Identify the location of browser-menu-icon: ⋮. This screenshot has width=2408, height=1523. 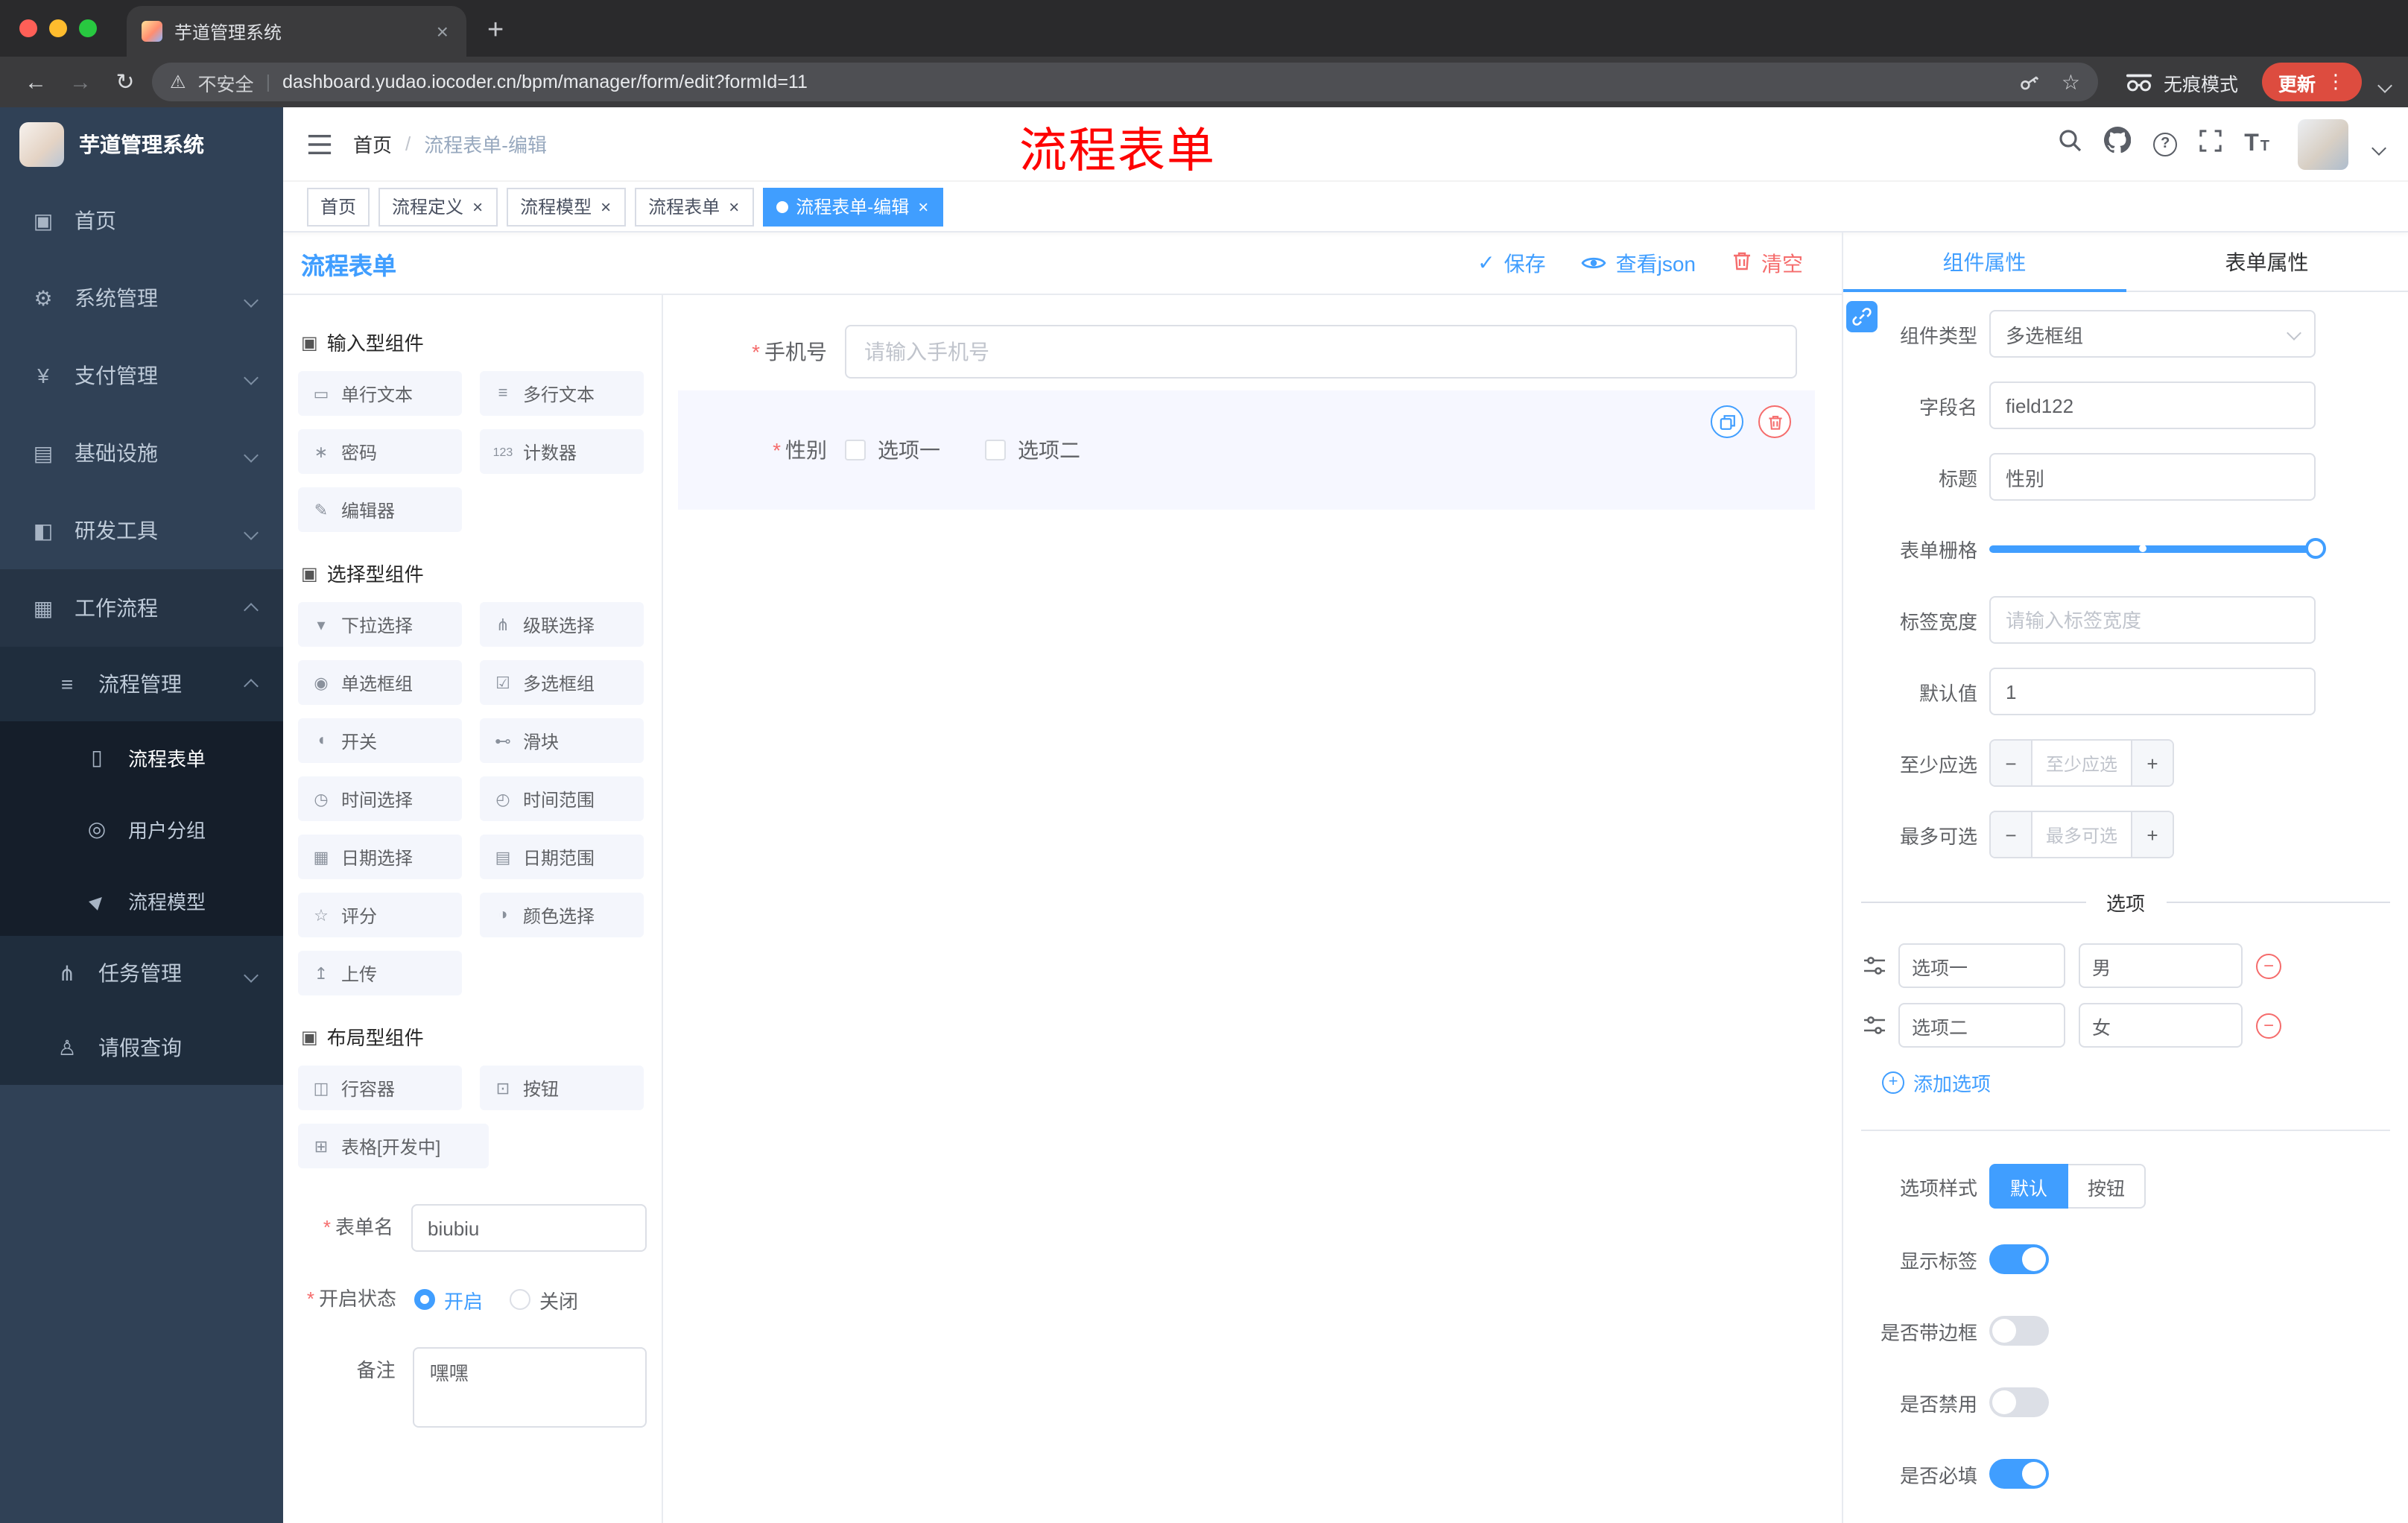
(2335, 82).